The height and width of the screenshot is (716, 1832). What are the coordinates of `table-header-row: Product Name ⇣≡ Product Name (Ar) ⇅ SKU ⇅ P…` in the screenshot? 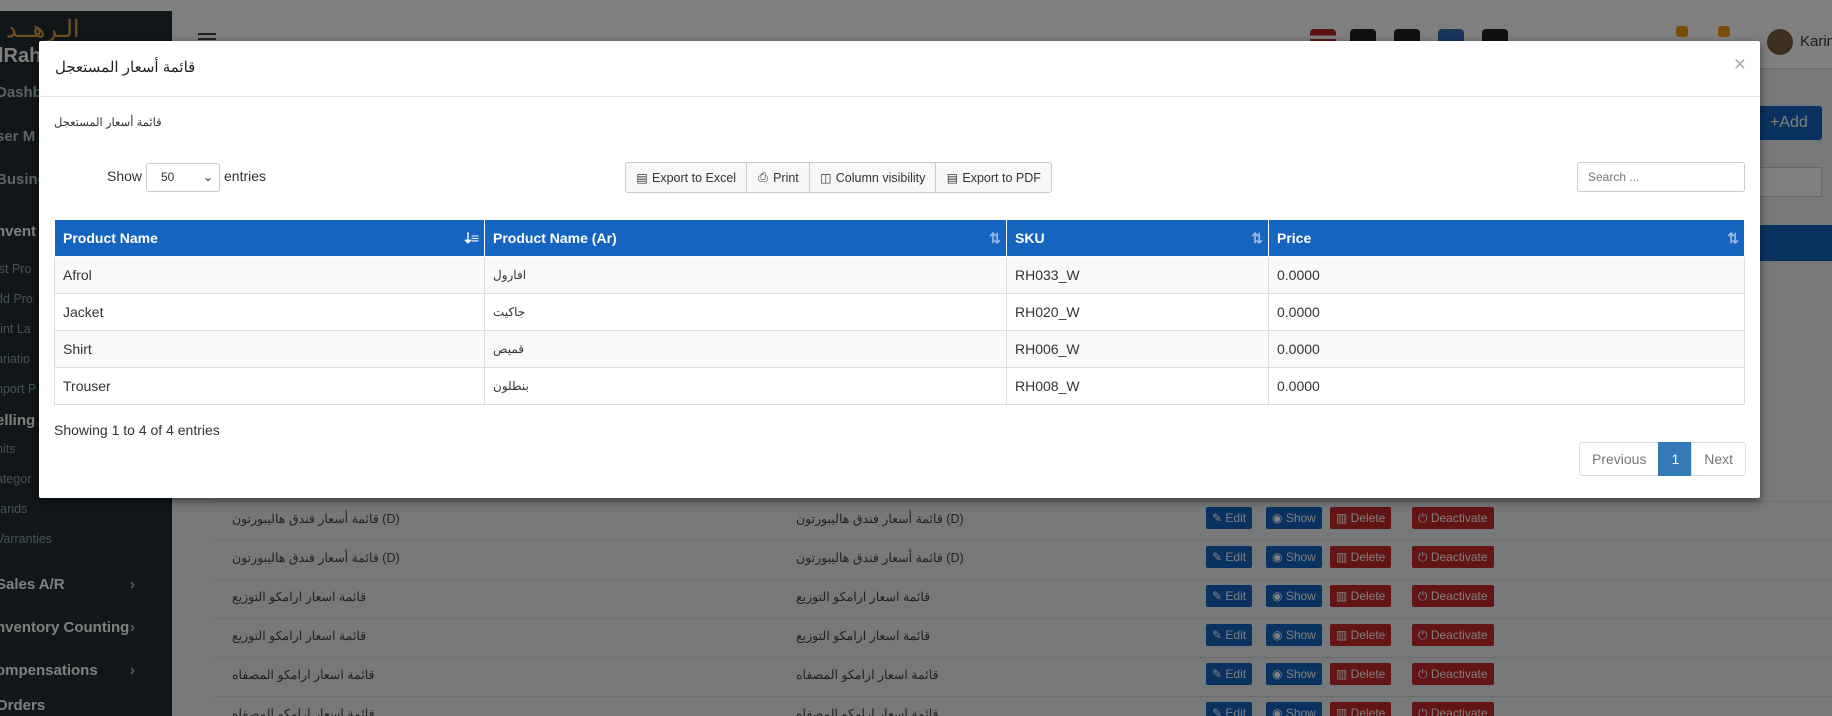 It's located at (899, 238).